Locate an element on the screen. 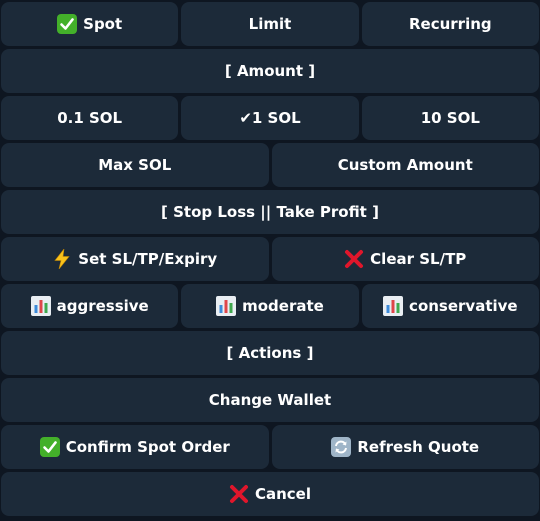  confirm-row: Confirm Spot Order Refresh Quote is located at coordinates (270, 447).